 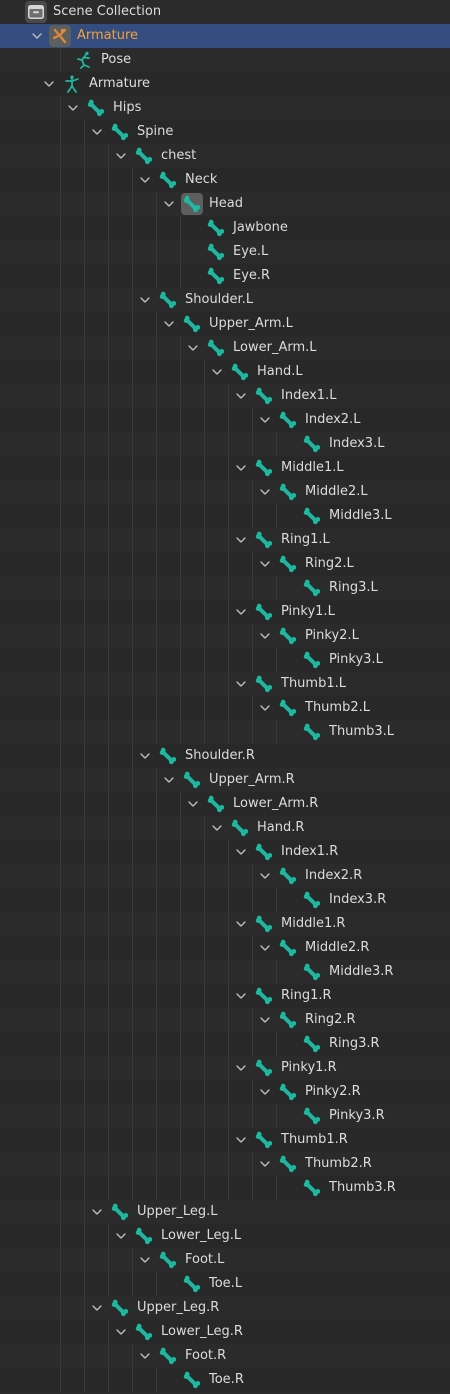 I want to click on outliner-row: Upper_Leg.R, so click(x=225, y=1308).